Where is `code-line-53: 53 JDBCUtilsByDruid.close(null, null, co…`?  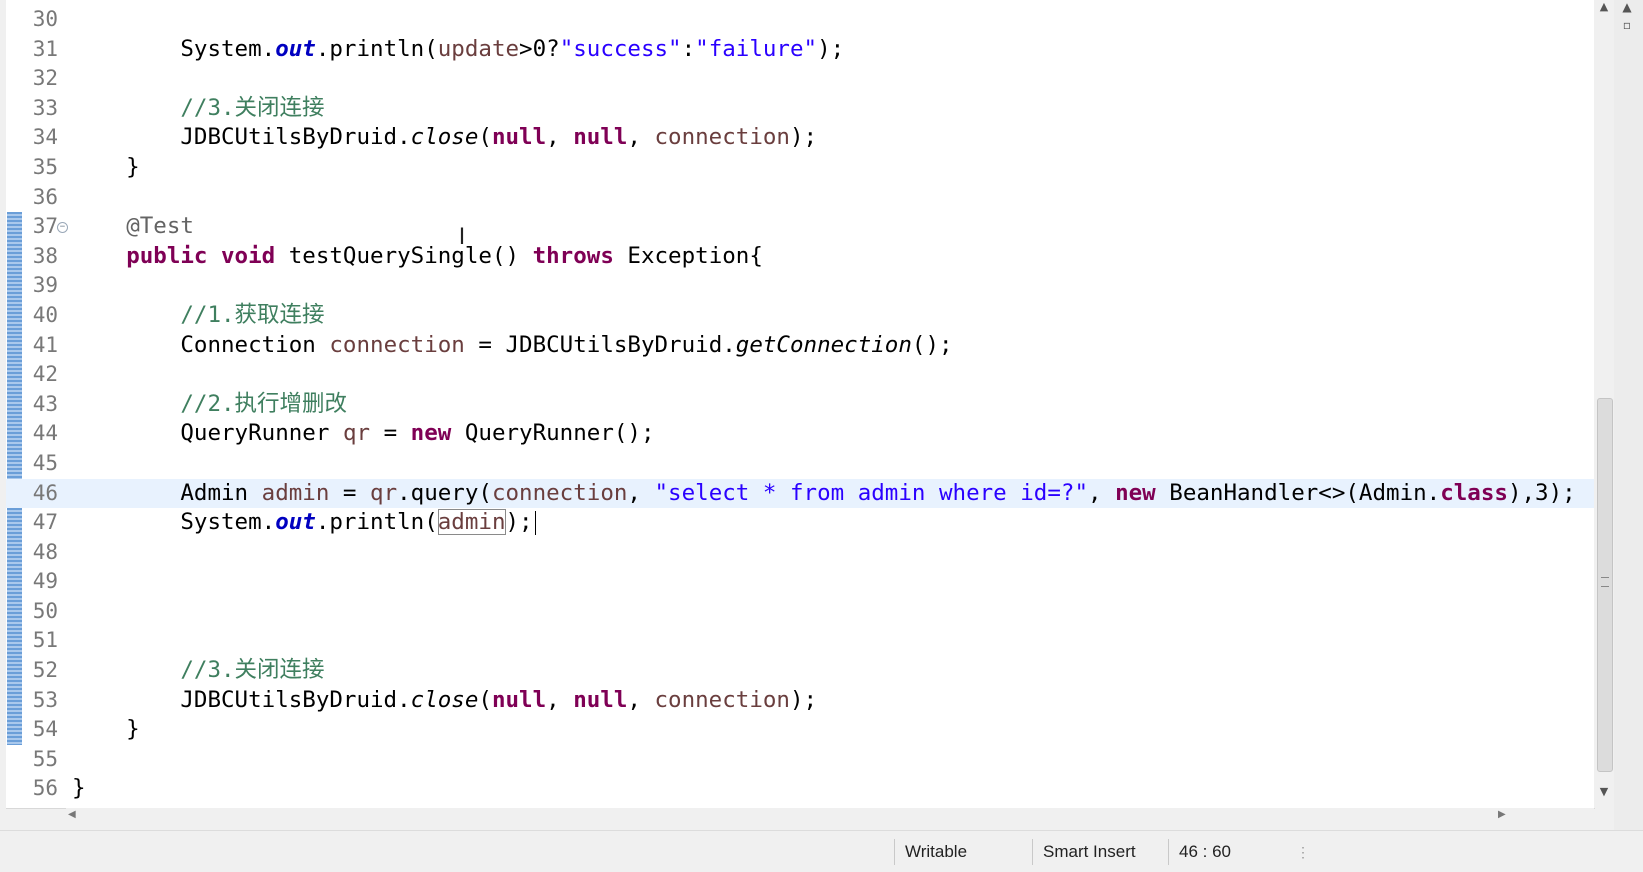 code-line-53: 53 JDBCUtilsByDruid.close(null, null, co… is located at coordinates (800, 701).